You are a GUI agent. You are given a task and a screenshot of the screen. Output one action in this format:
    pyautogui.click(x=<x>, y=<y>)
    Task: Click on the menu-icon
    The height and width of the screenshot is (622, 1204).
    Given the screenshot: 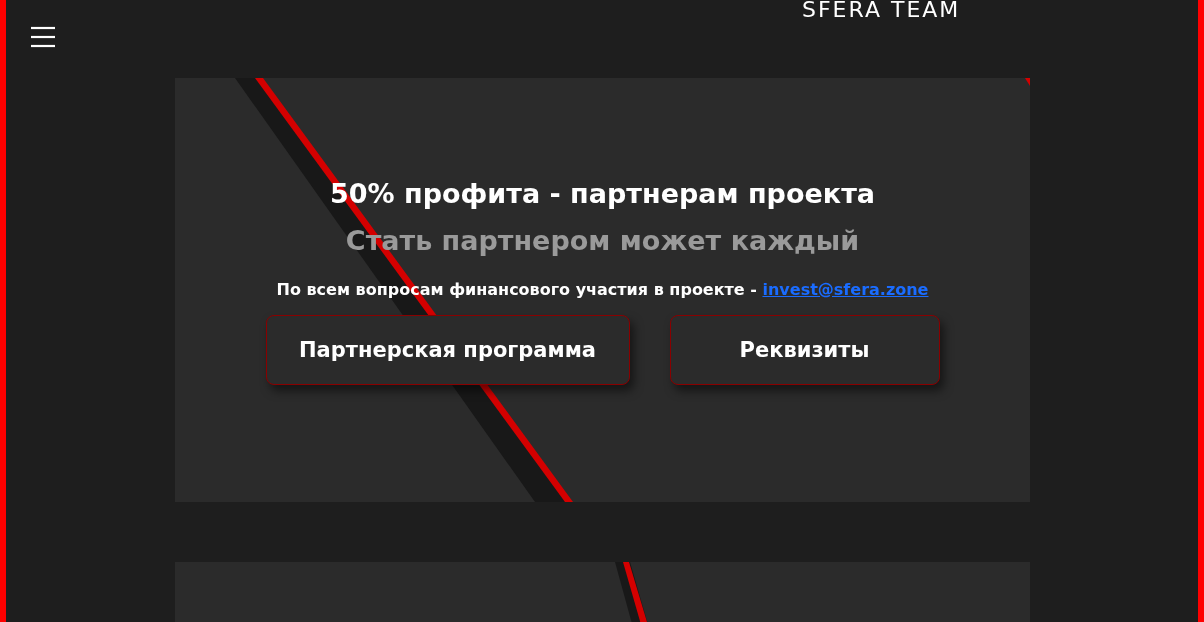 What is the action you would take?
    pyautogui.click(x=43, y=37)
    